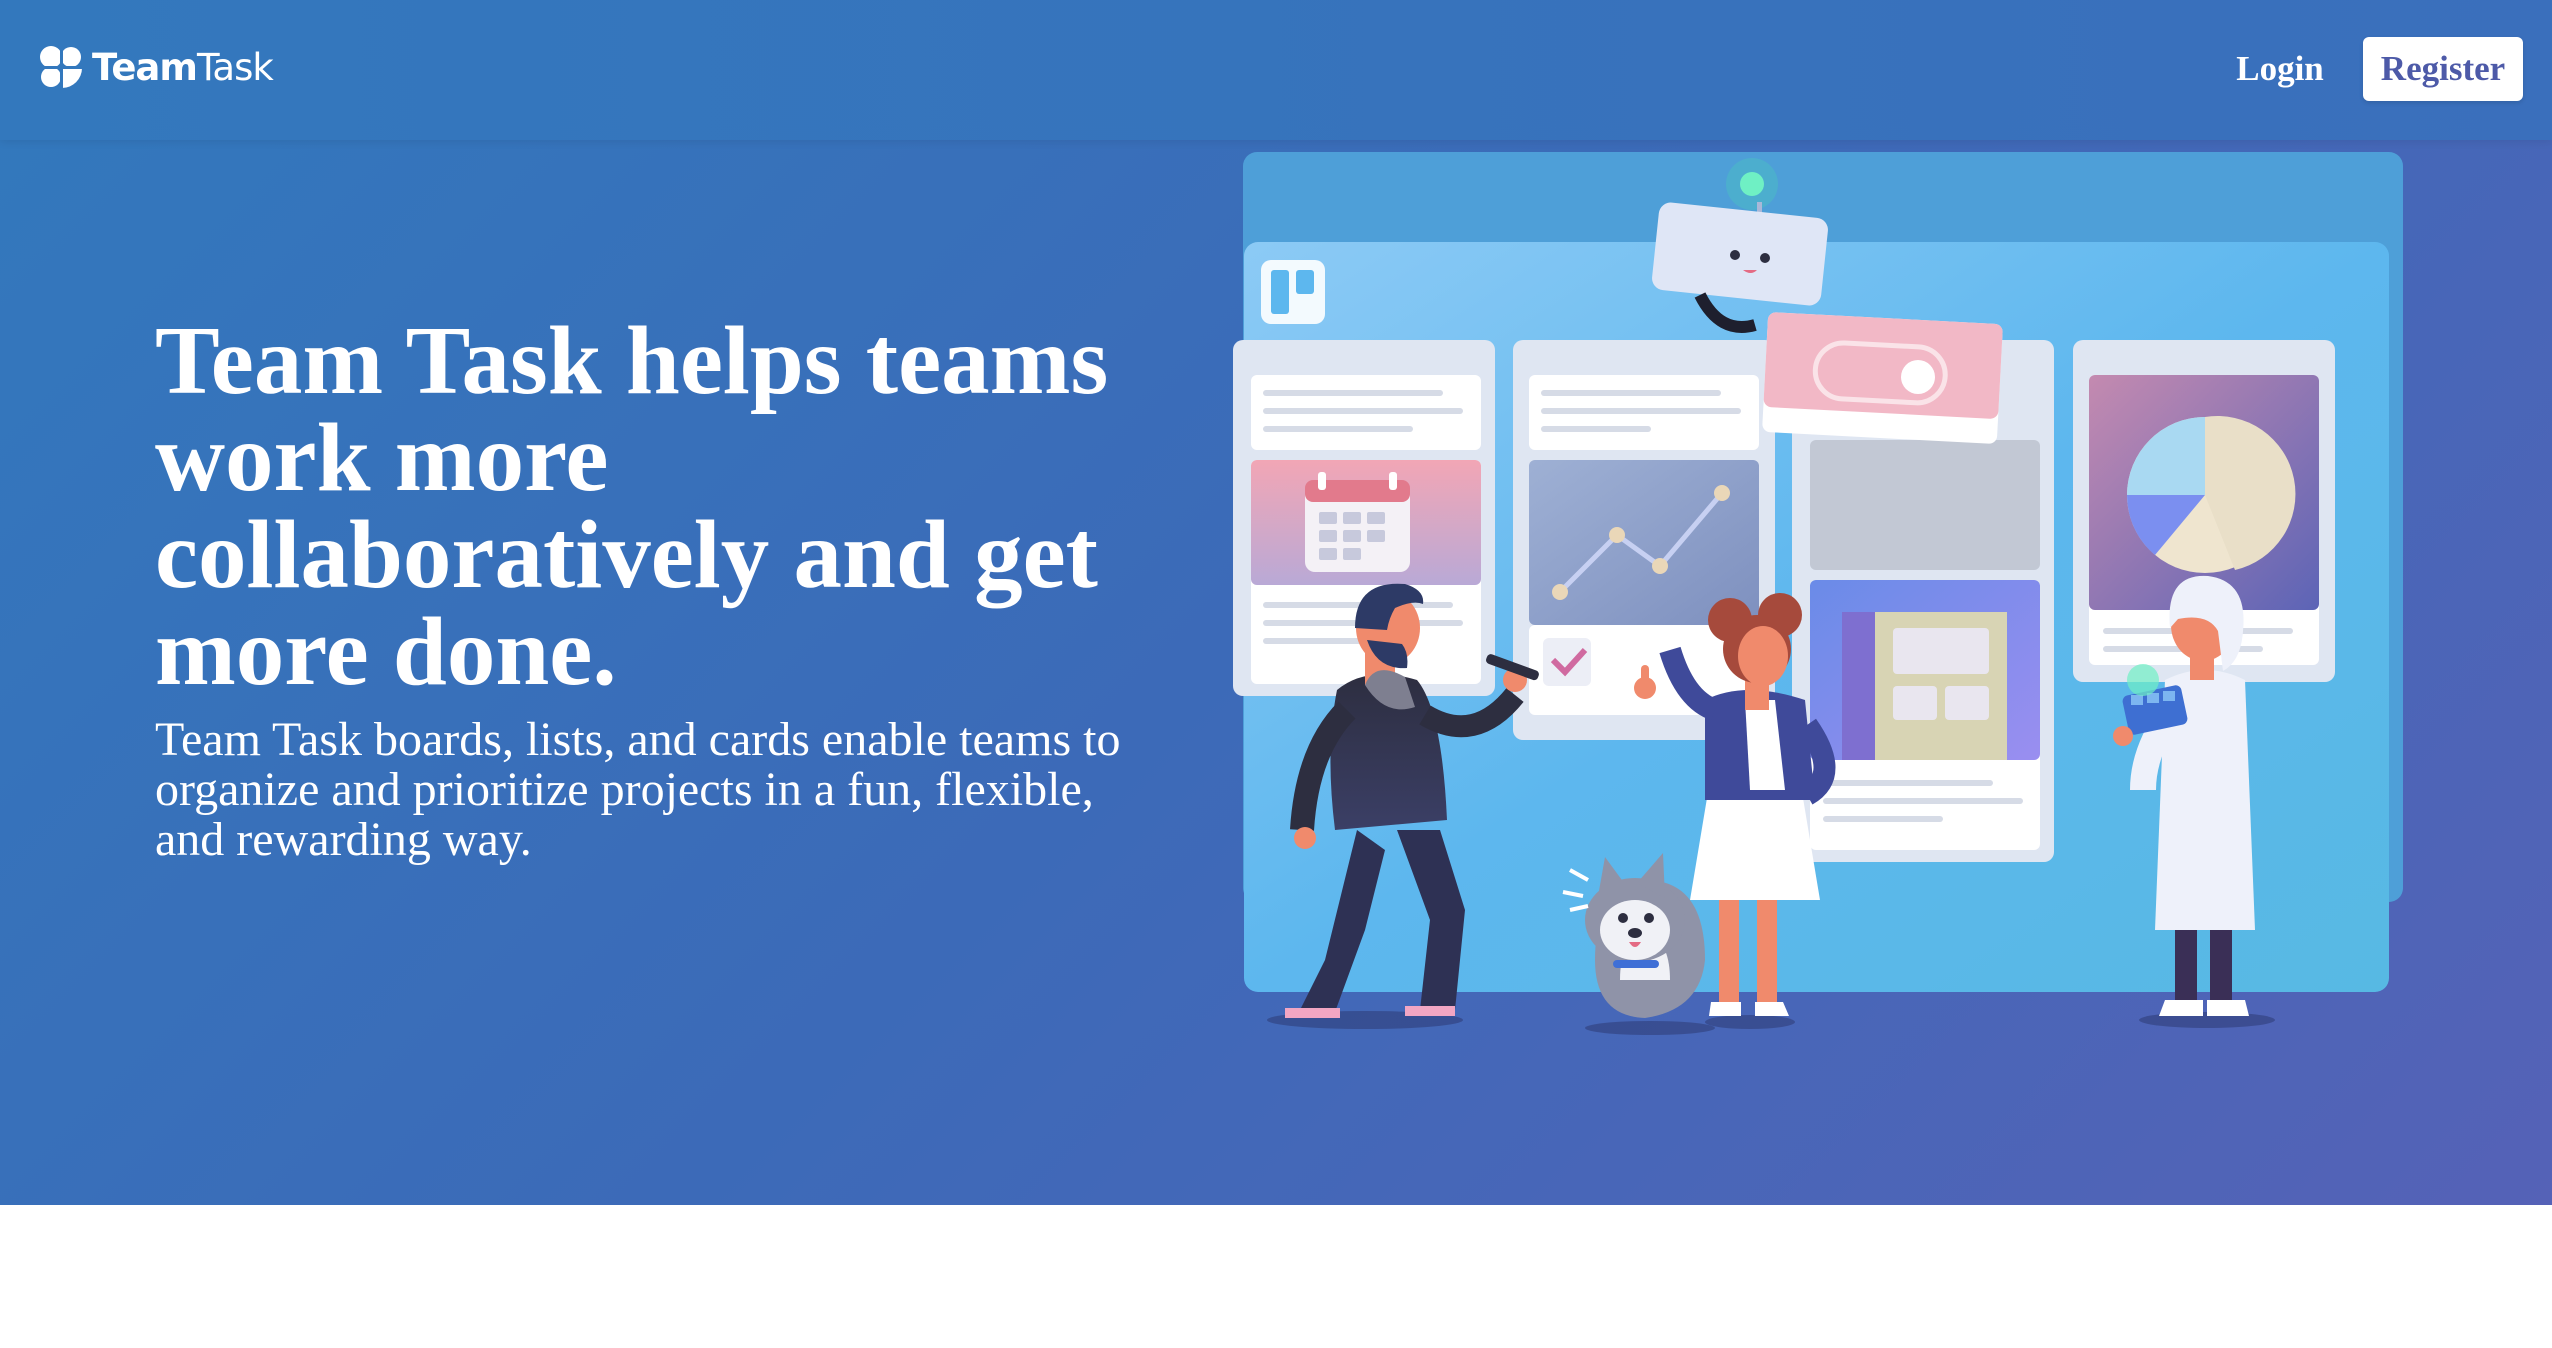  Describe the element at coordinates (2280, 69) in the screenshot. I see `login-button: Login` at that location.